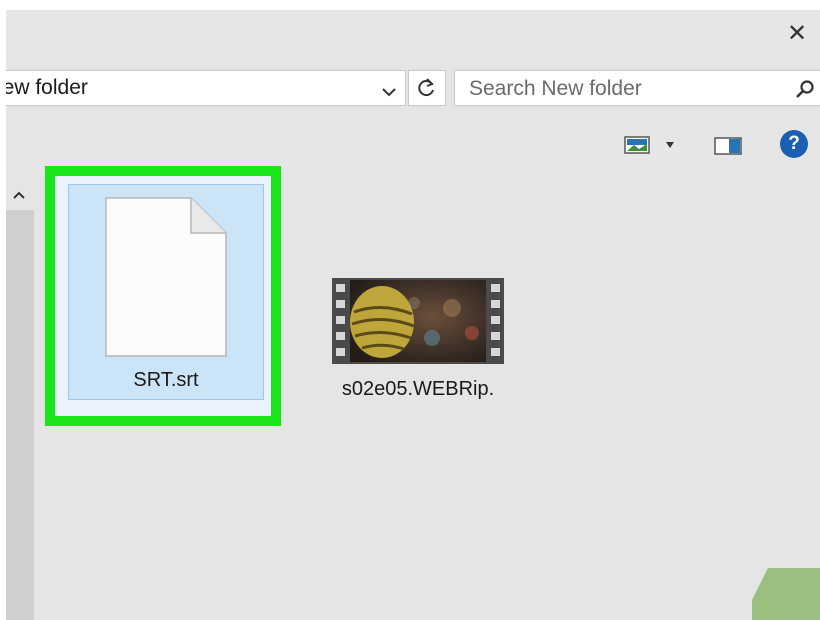 The image size is (820, 620). What do you see at coordinates (728, 146) in the screenshot?
I see `preview-pane-icon` at bounding box center [728, 146].